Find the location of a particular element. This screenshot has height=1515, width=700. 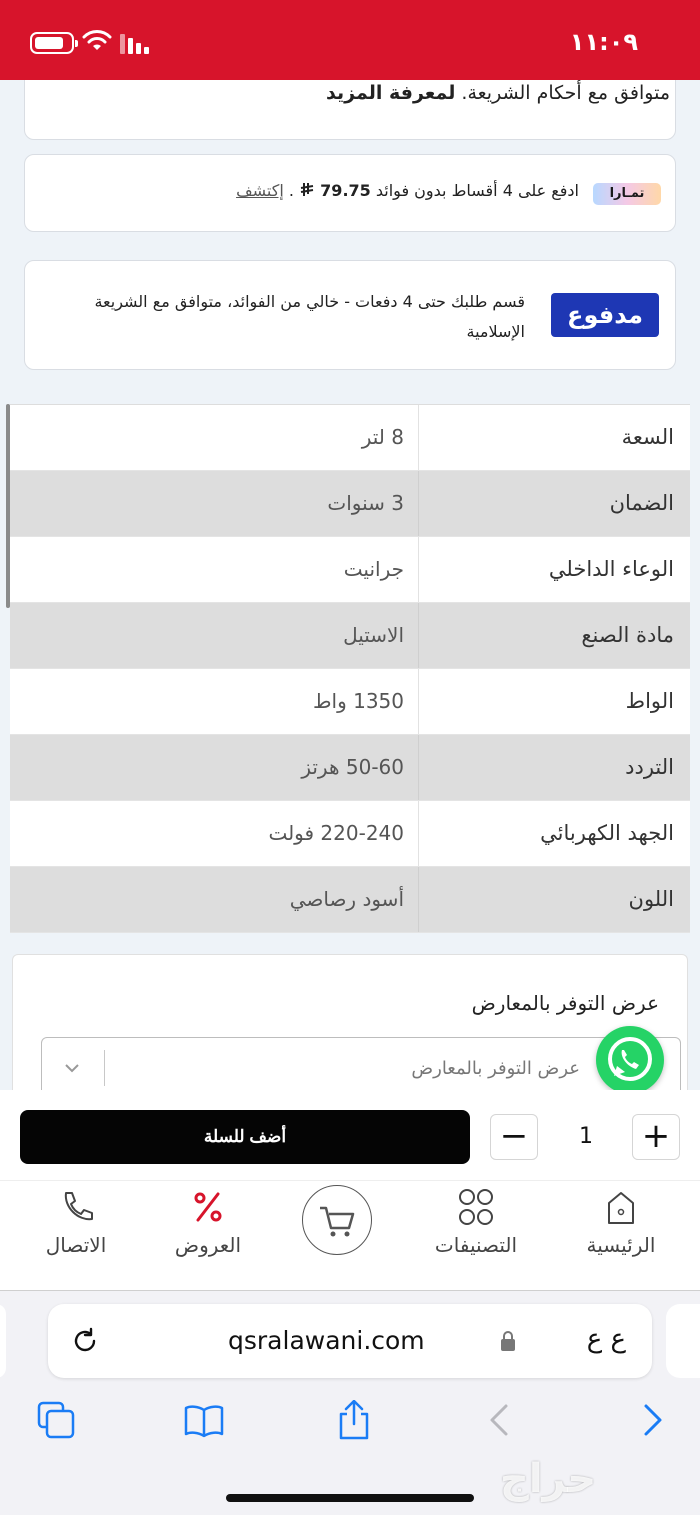

whatsapp-icon is located at coordinates (630, 1059).